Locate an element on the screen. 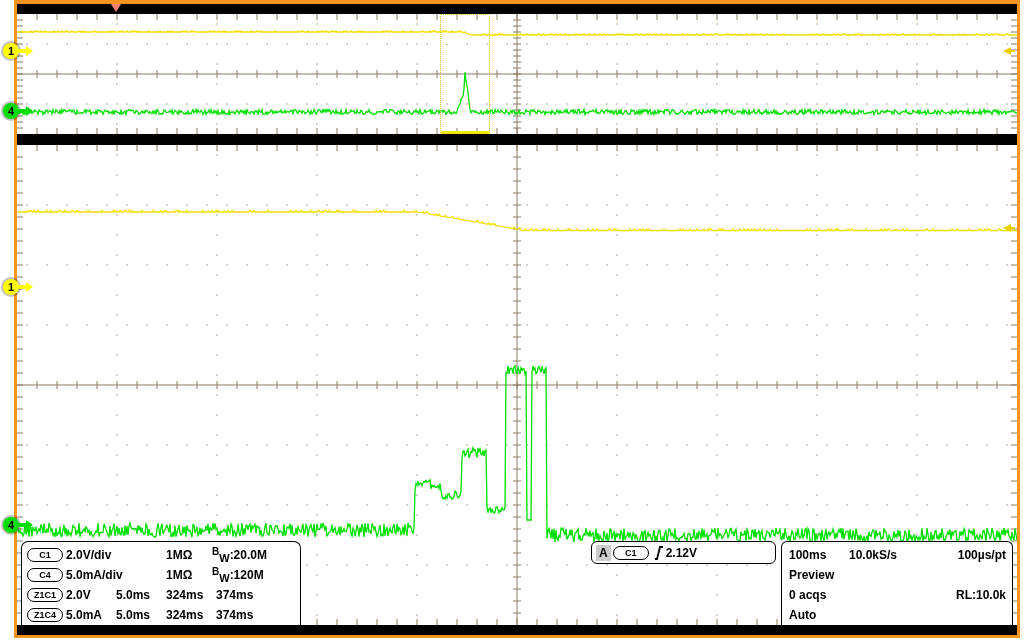 The image size is (1024, 643). readout-text: Preview is located at coordinates (812, 575).